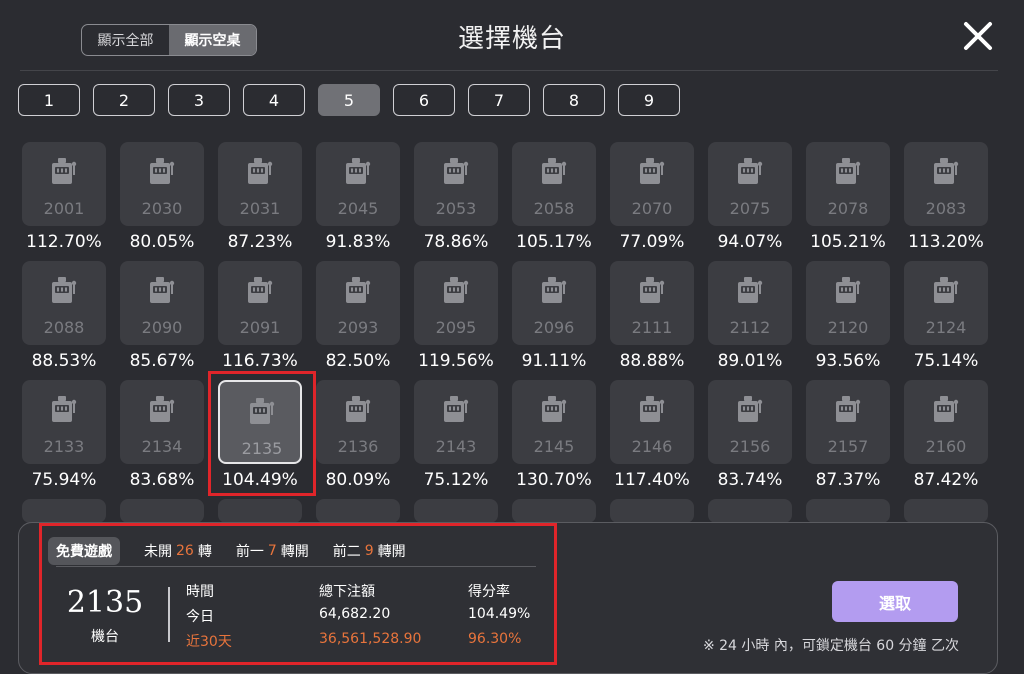  I want to click on machine-card: 2030 80.05%, so click(162, 197).